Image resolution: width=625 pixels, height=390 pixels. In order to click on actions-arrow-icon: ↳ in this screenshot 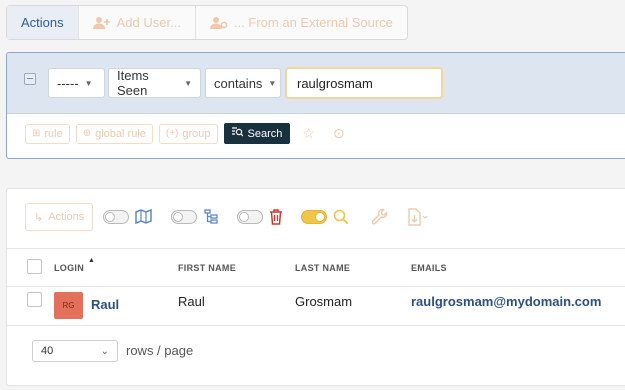, I will do `click(39, 217)`.